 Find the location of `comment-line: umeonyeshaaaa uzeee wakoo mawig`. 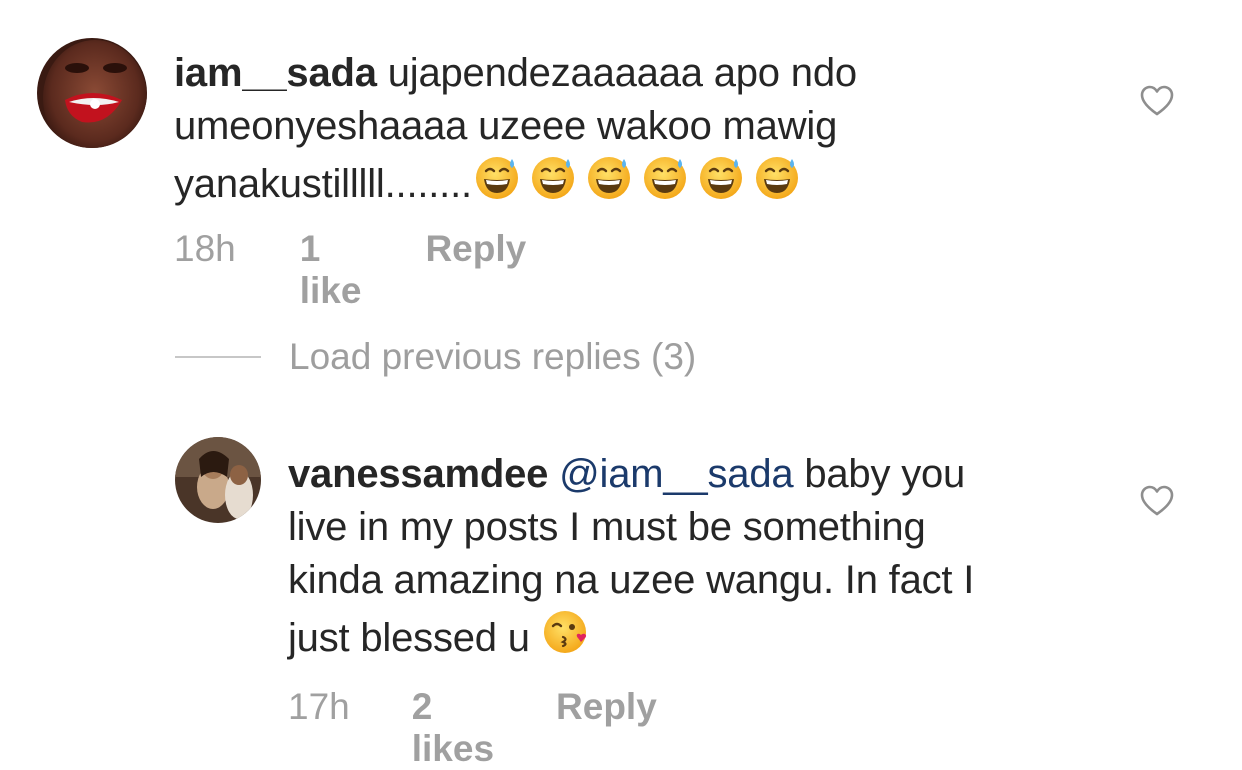

comment-line: umeonyeshaaaa uzeee wakoo mawig is located at coordinates (506, 126).